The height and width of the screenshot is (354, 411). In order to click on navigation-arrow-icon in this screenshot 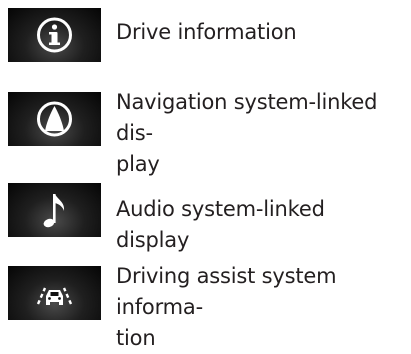, I will do `click(54, 119)`.